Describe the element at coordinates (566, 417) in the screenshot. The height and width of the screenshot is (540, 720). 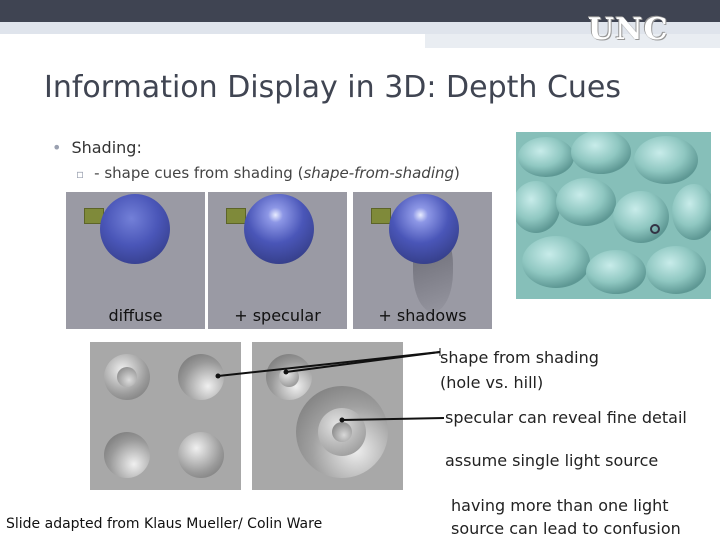
I see `note-specular: specular can reveal fine detail` at that location.